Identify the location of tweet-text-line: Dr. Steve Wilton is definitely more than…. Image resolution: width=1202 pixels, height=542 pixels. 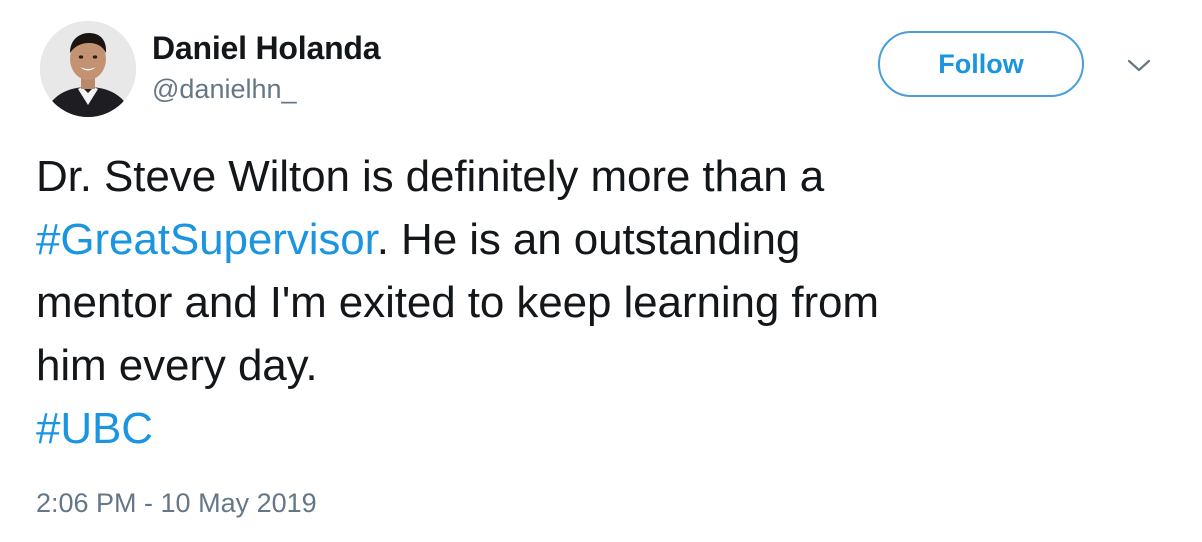
(430, 176).